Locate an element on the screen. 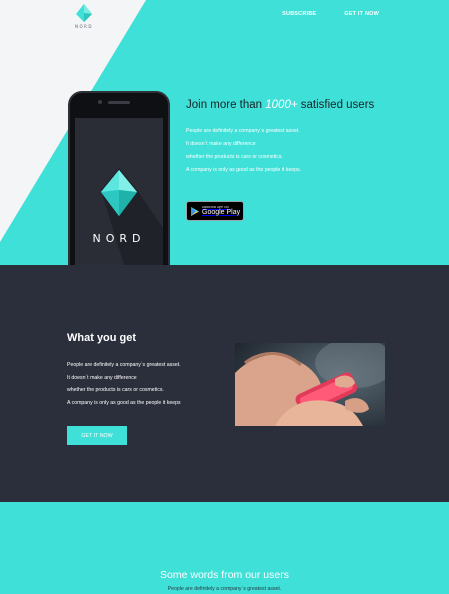 The image size is (449, 594). phone-mockup: NORD is located at coordinates (119, 178).